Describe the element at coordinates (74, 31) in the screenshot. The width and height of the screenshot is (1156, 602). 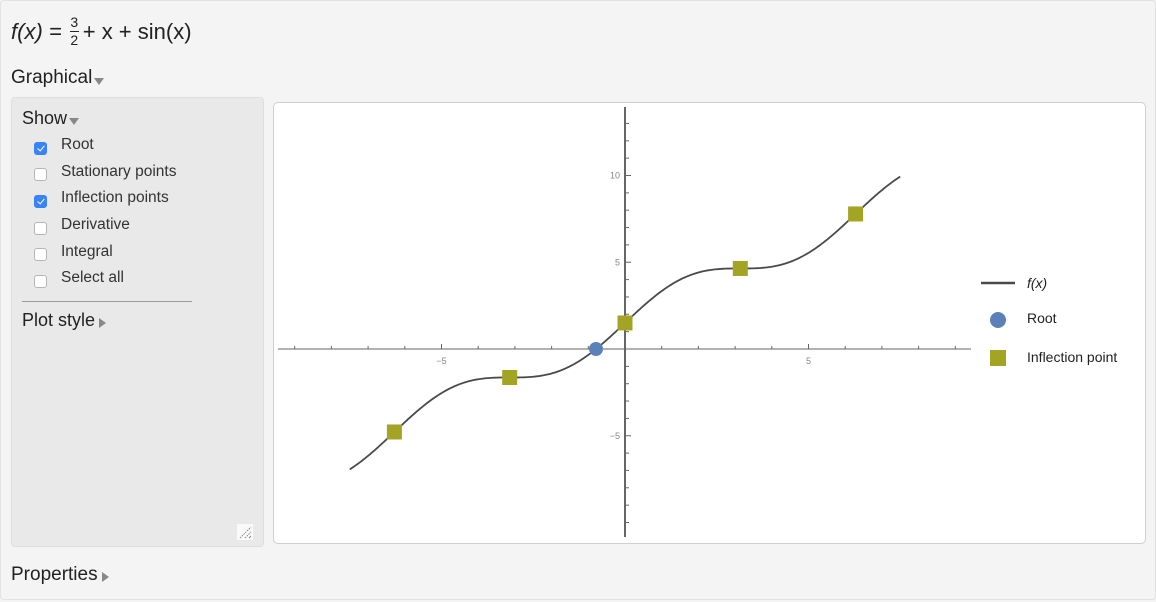
I see `formula-fraction: 3 2` at that location.